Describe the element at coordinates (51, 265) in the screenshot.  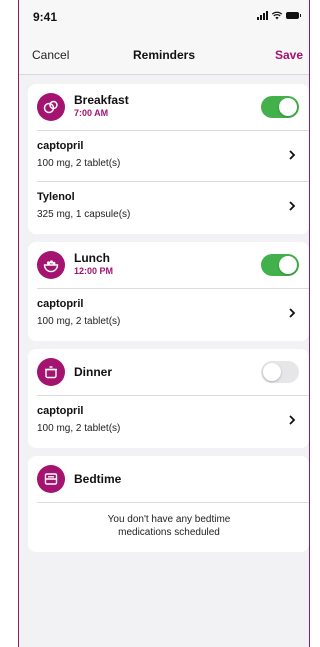
I see `lunch-bowl-icon` at that location.